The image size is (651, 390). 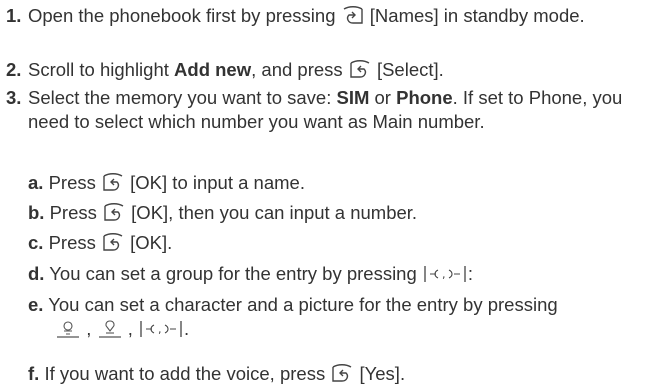 What do you see at coordinates (182, 15) in the screenshot?
I see `step-text: Open the phonebook first by pressing` at bounding box center [182, 15].